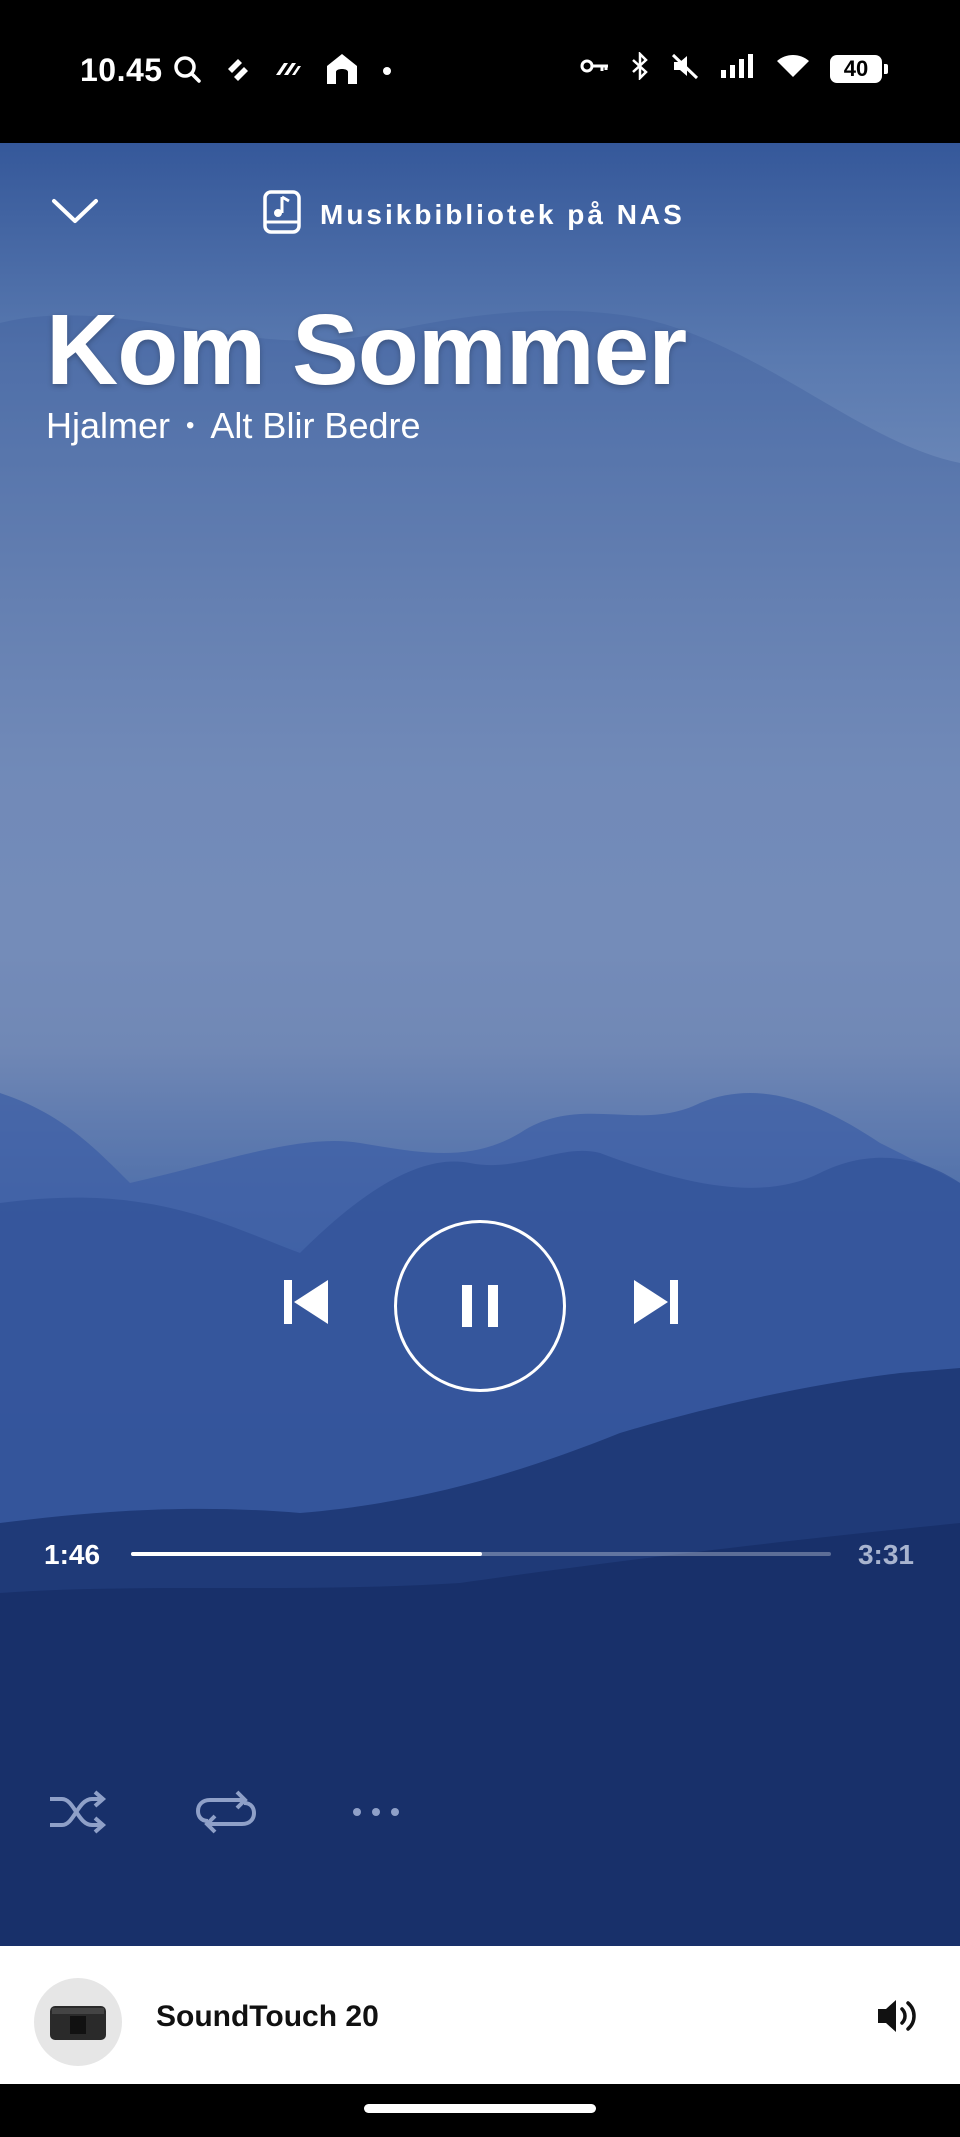  Describe the element at coordinates (75, 211) in the screenshot. I see `chevron-down-icon` at that location.